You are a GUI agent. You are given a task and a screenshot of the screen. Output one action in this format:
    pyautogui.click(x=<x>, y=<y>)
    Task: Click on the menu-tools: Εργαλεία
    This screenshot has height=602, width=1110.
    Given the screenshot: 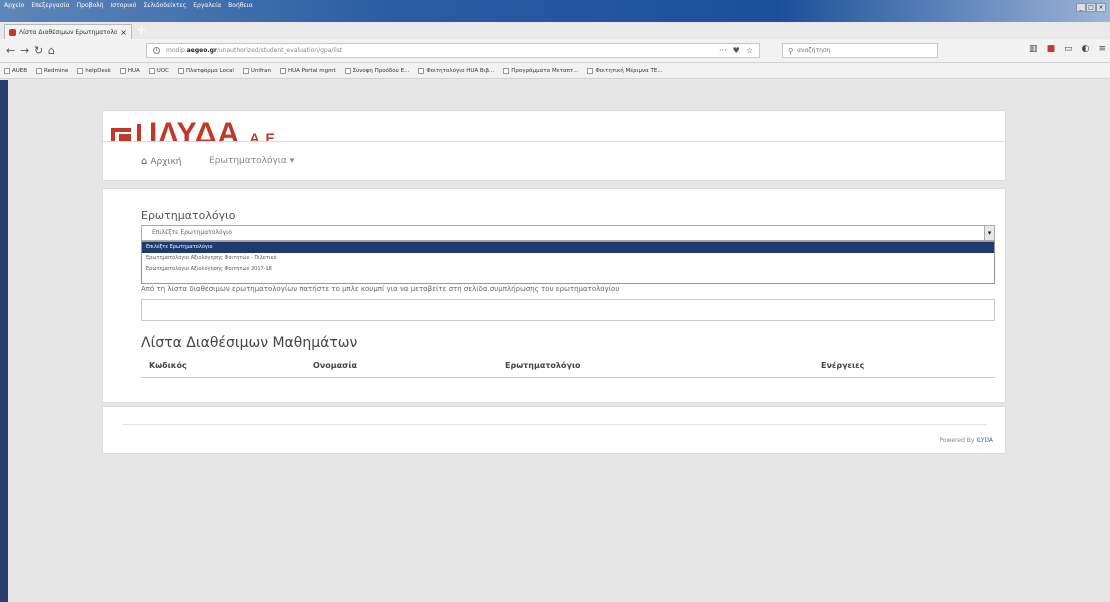 What is the action you would take?
    pyautogui.click(x=207, y=5)
    